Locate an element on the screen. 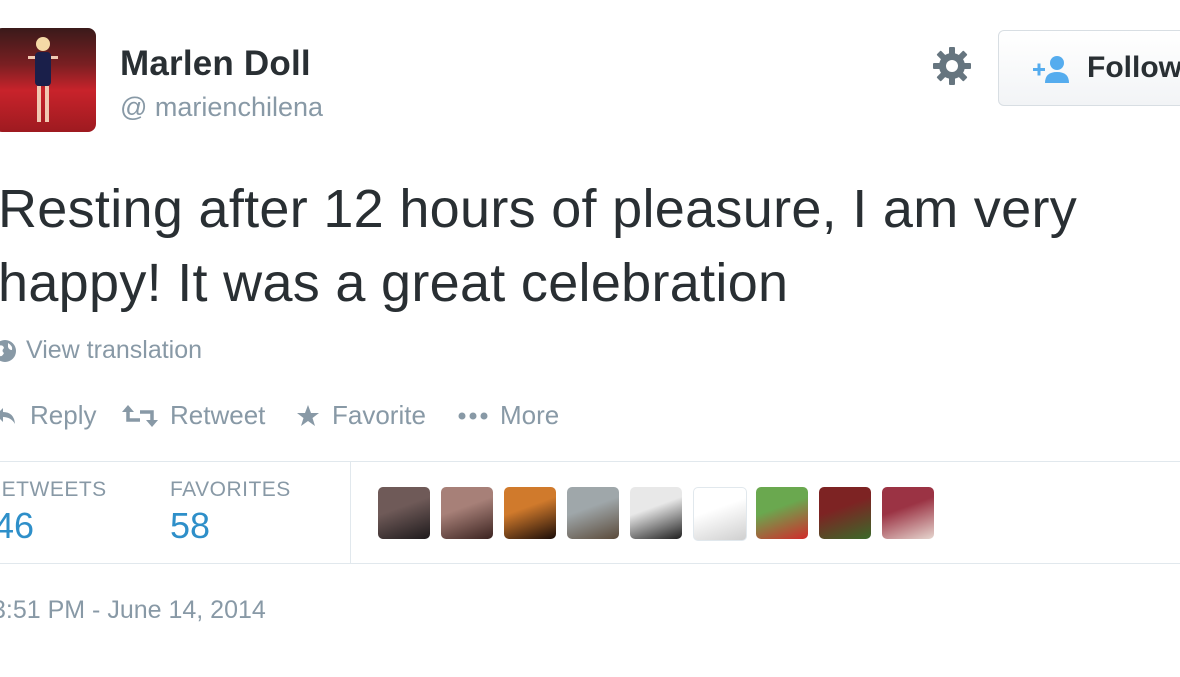 Image resolution: width=1180 pixels, height=677 pixels. favorites-count: 58 is located at coordinates (190, 526).